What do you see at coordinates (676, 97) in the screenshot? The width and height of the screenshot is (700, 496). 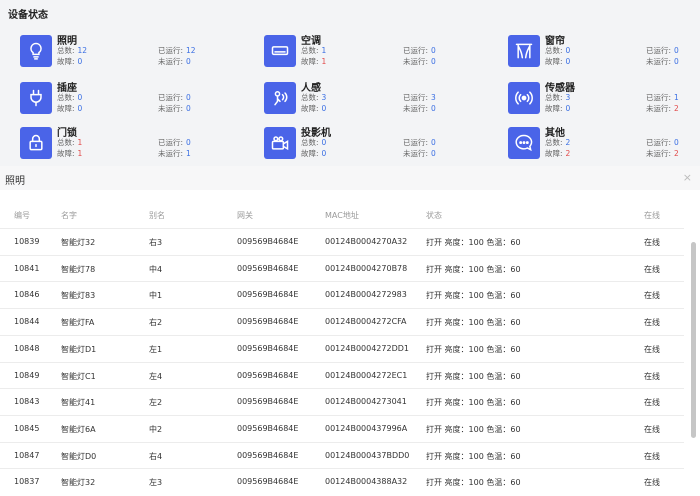 I see `running-count: 1` at bounding box center [676, 97].